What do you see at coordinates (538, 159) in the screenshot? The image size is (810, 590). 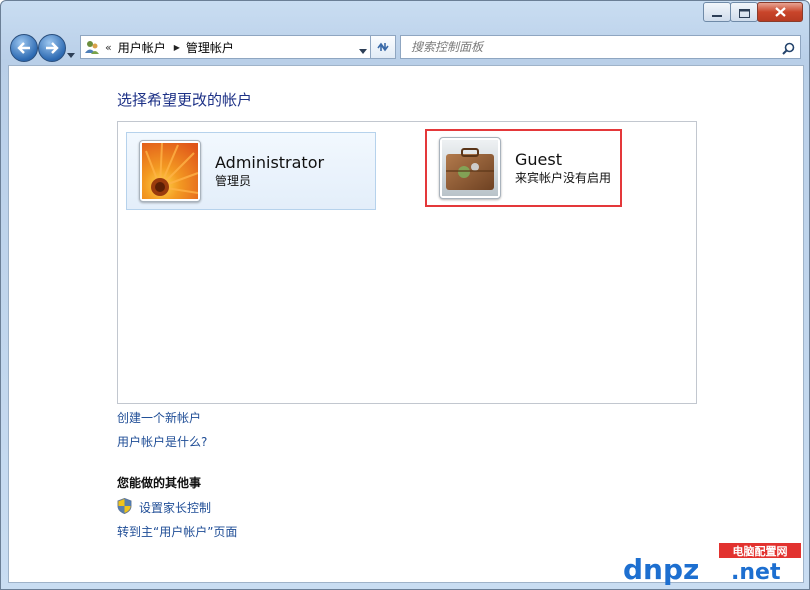 I see `account-name: Guest` at bounding box center [538, 159].